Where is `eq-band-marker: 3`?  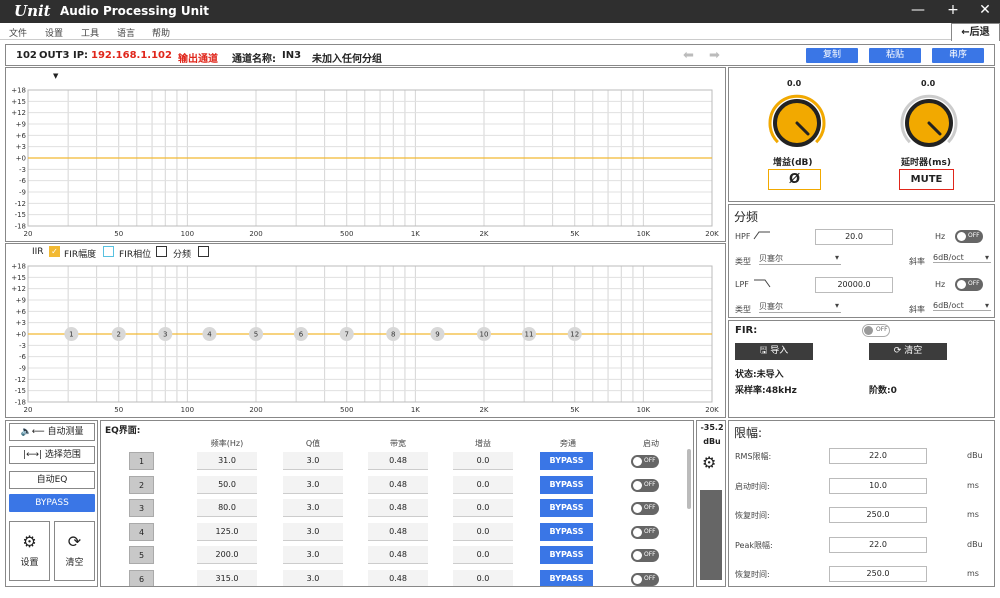 eq-band-marker: 3 is located at coordinates (165, 334).